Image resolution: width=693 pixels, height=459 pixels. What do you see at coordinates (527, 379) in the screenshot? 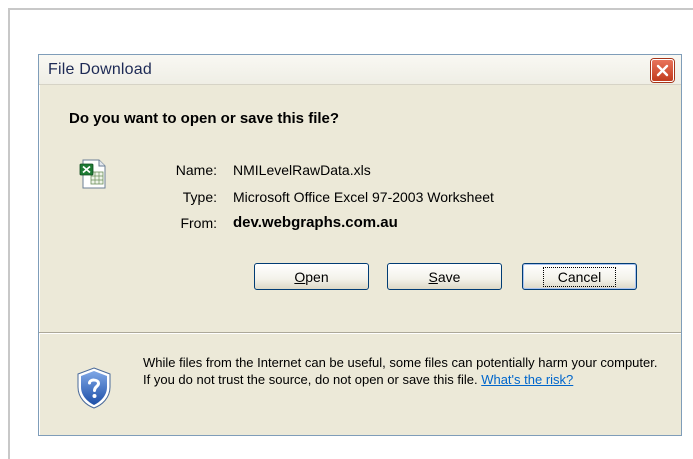
I see `whats-the-risk-link: What's the risk?` at bounding box center [527, 379].